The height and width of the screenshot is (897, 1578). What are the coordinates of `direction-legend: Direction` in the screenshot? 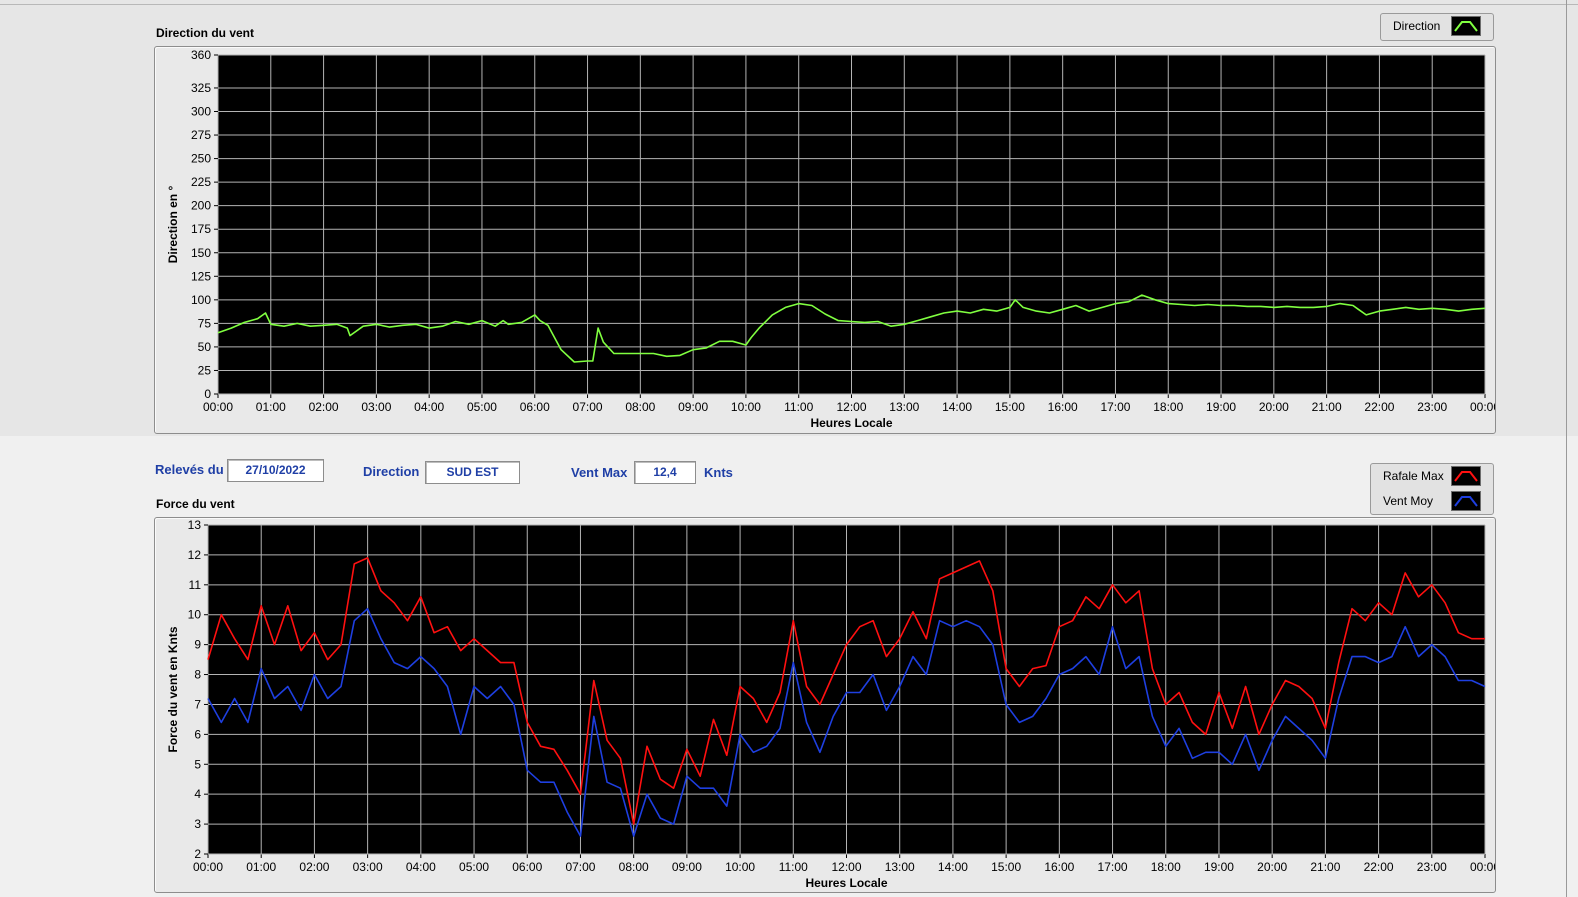 It's located at (1437, 27).